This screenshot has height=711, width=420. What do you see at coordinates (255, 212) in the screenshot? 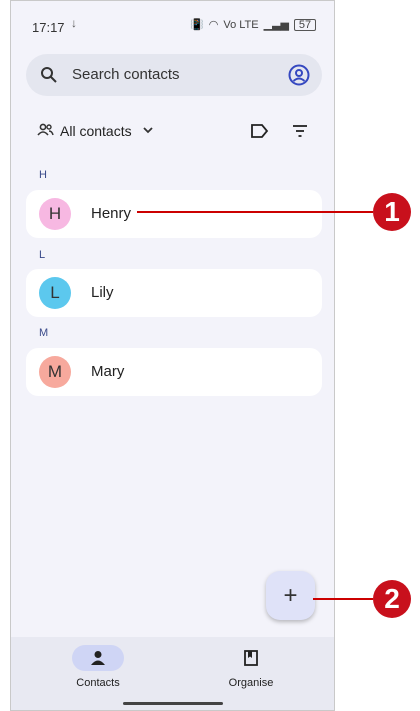
I see `callout-1-line` at bounding box center [255, 212].